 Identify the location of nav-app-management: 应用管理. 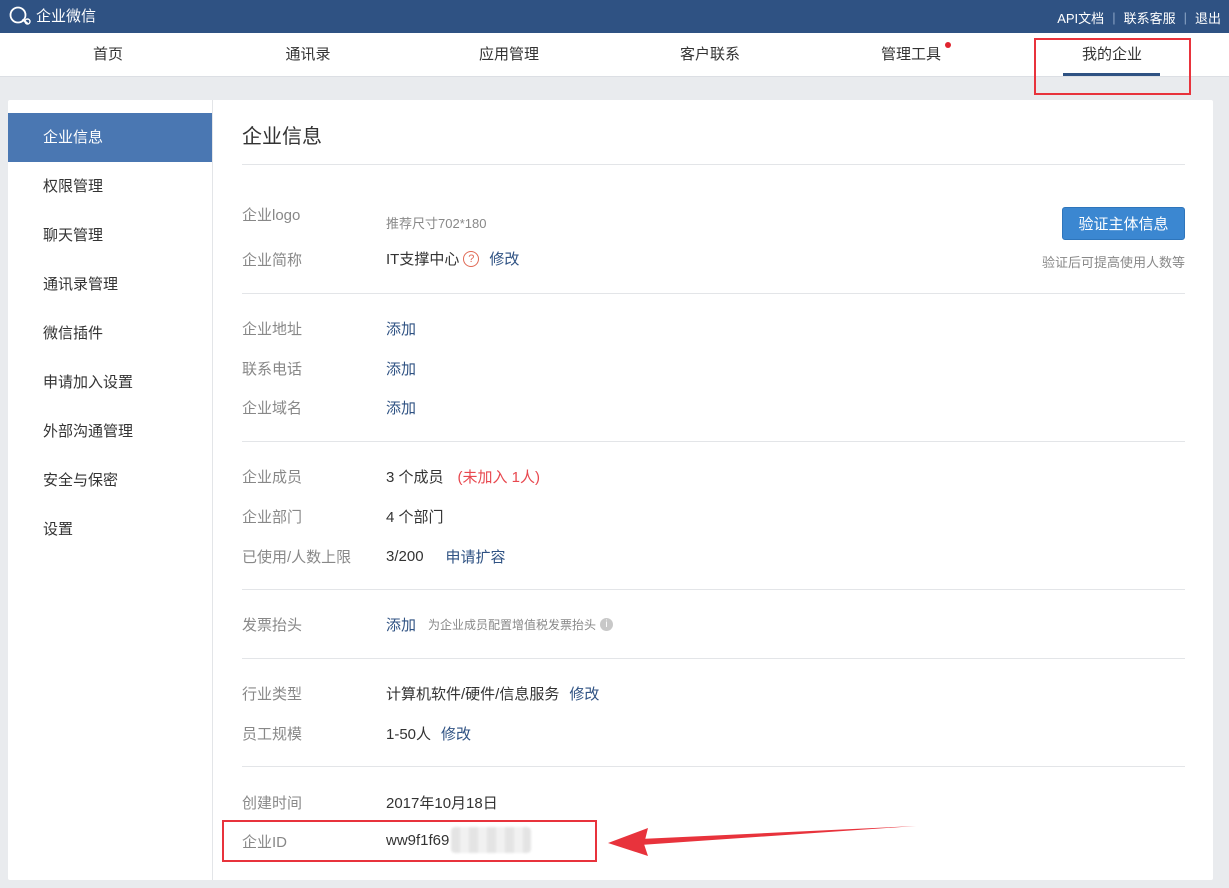
(509, 55).